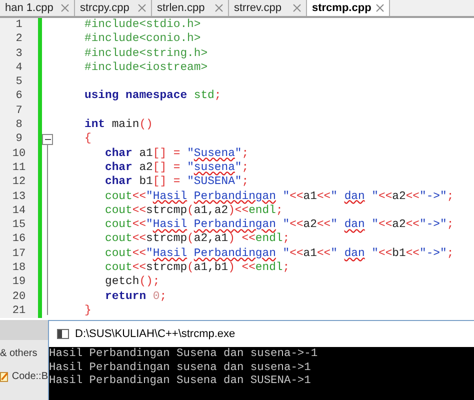  What do you see at coordinates (279, 254) in the screenshot?
I see `code-line: cout<<"Hasil Perbandingan "<<a1<<" dan "<<b1<<"->";` at bounding box center [279, 254].